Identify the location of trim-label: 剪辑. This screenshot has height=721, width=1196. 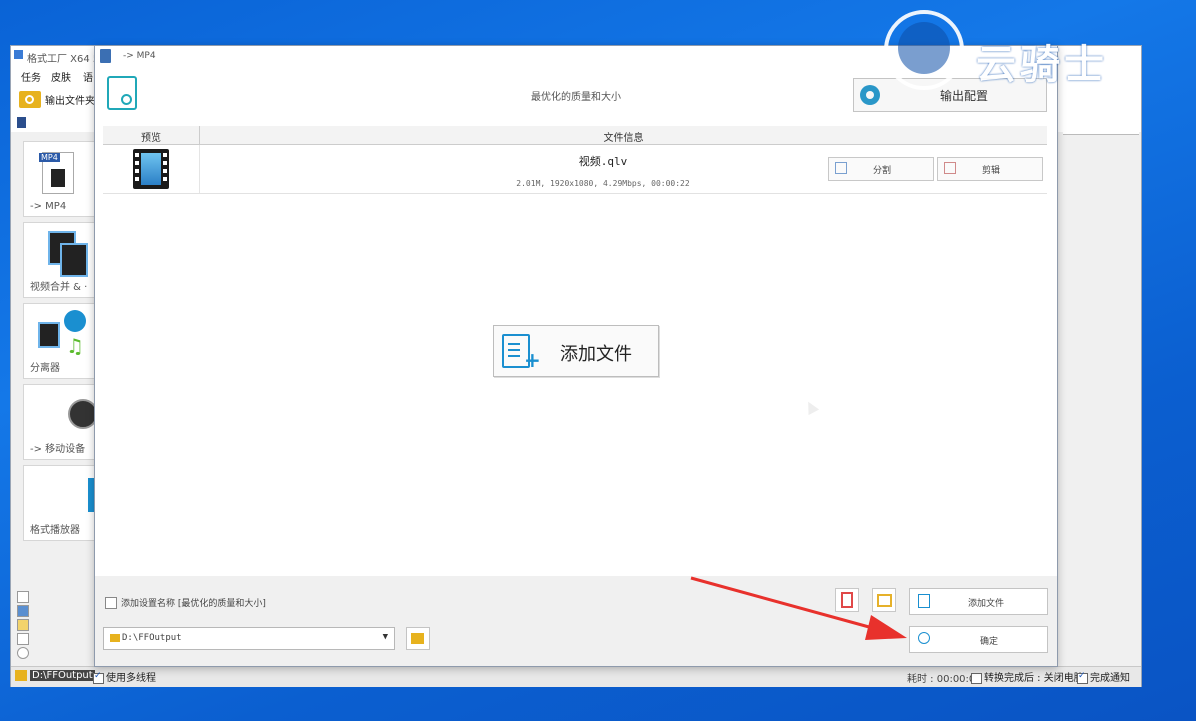
(991, 171).